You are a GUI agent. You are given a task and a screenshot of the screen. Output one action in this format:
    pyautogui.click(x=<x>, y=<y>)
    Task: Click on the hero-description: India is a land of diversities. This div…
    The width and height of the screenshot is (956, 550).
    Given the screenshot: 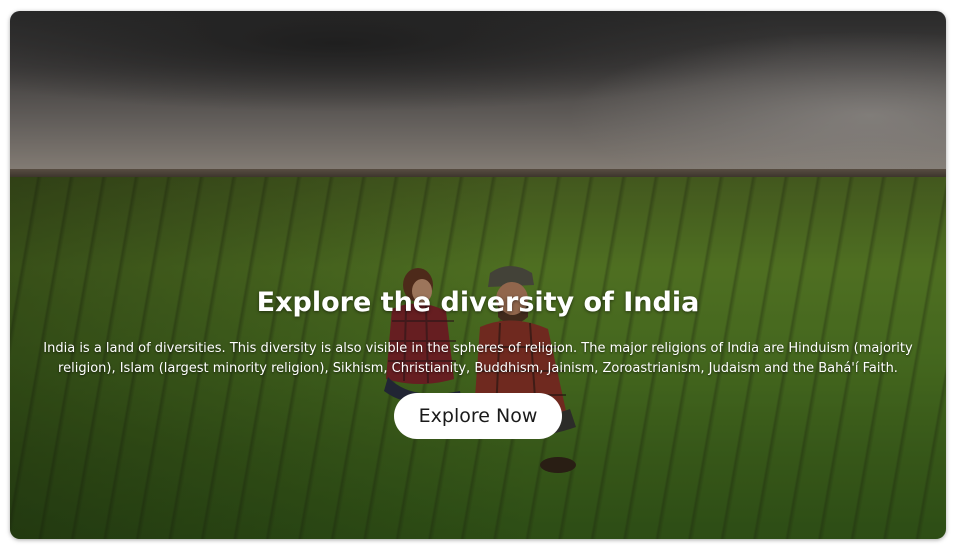 What is the action you would take?
    pyautogui.click(x=478, y=358)
    